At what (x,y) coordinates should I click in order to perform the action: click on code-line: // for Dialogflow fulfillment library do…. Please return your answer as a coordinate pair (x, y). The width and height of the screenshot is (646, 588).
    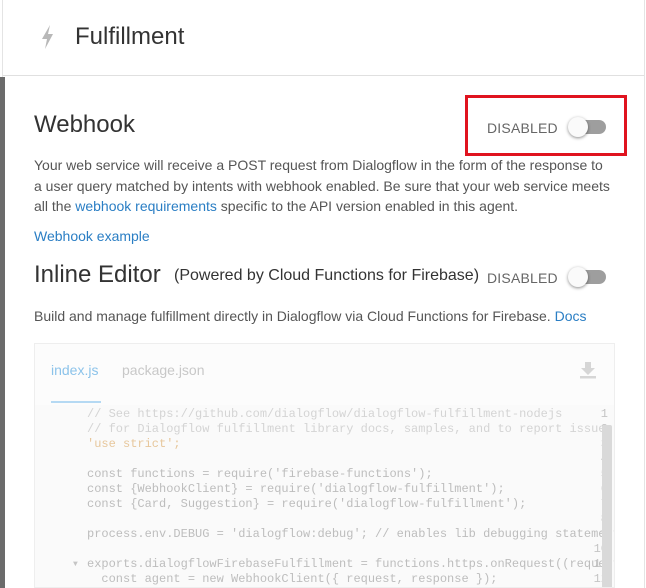
    Looking at the image, I should click on (350, 429).